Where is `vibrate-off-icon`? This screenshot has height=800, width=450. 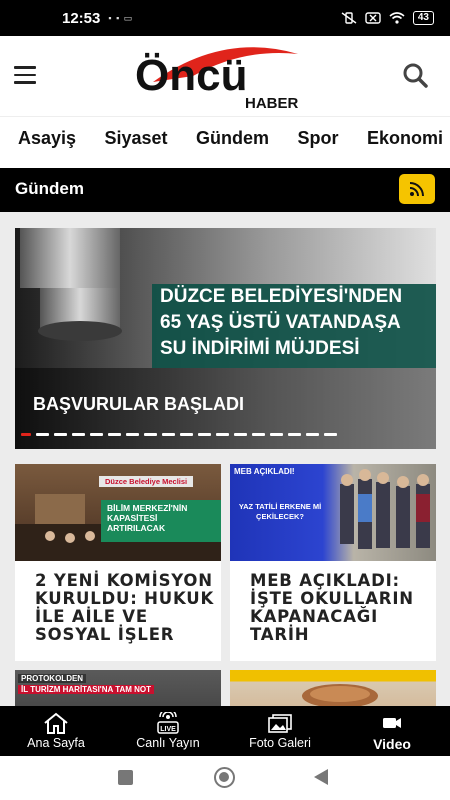
vibrate-off-icon is located at coordinates (349, 18).